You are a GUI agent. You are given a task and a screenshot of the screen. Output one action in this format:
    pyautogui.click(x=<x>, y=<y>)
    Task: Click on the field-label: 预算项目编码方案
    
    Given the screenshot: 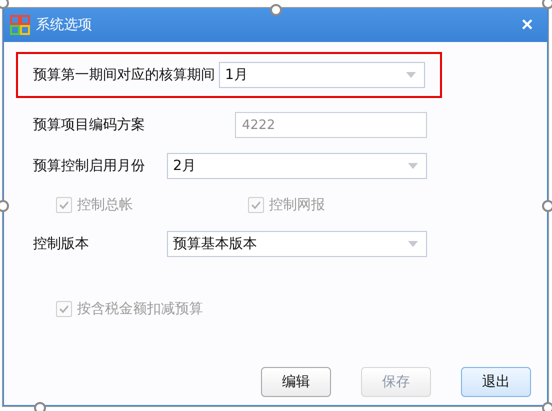 What is the action you would take?
    pyautogui.click(x=89, y=125)
    